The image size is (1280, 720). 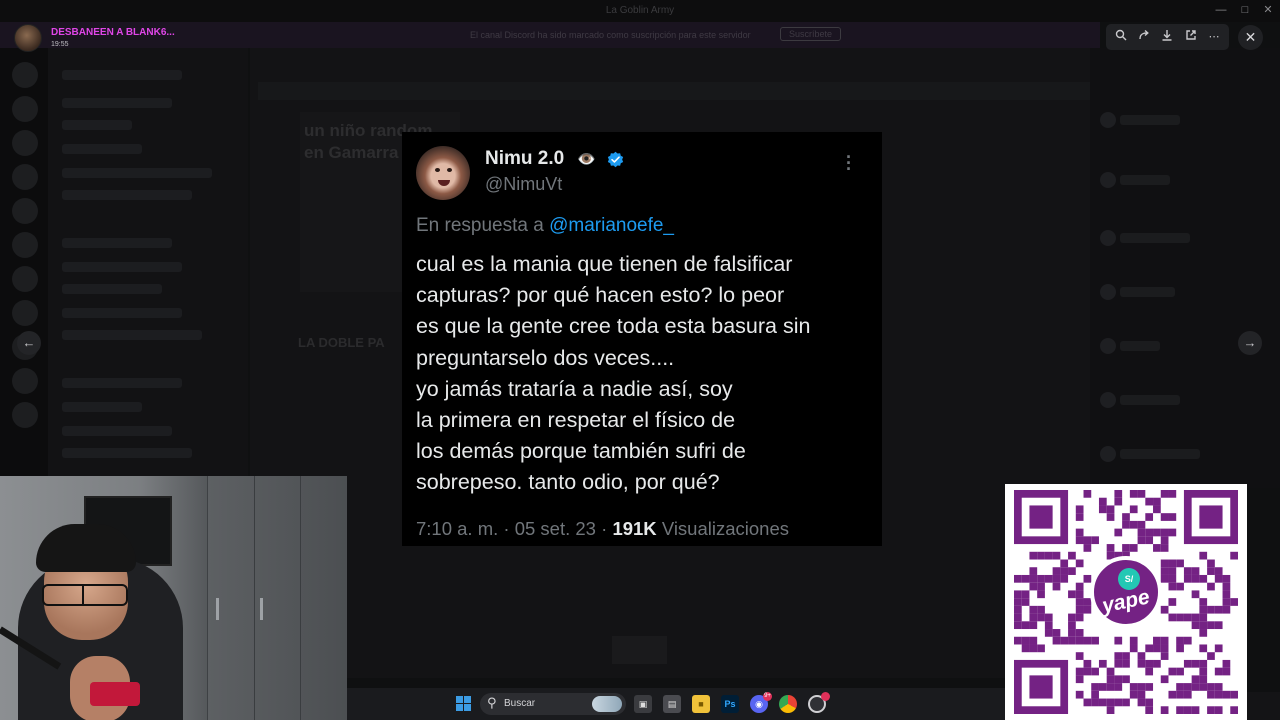 What do you see at coordinates (1121, 37) in the screenshot?
I see `zoom-icon` at bounding box center [1121, 37].